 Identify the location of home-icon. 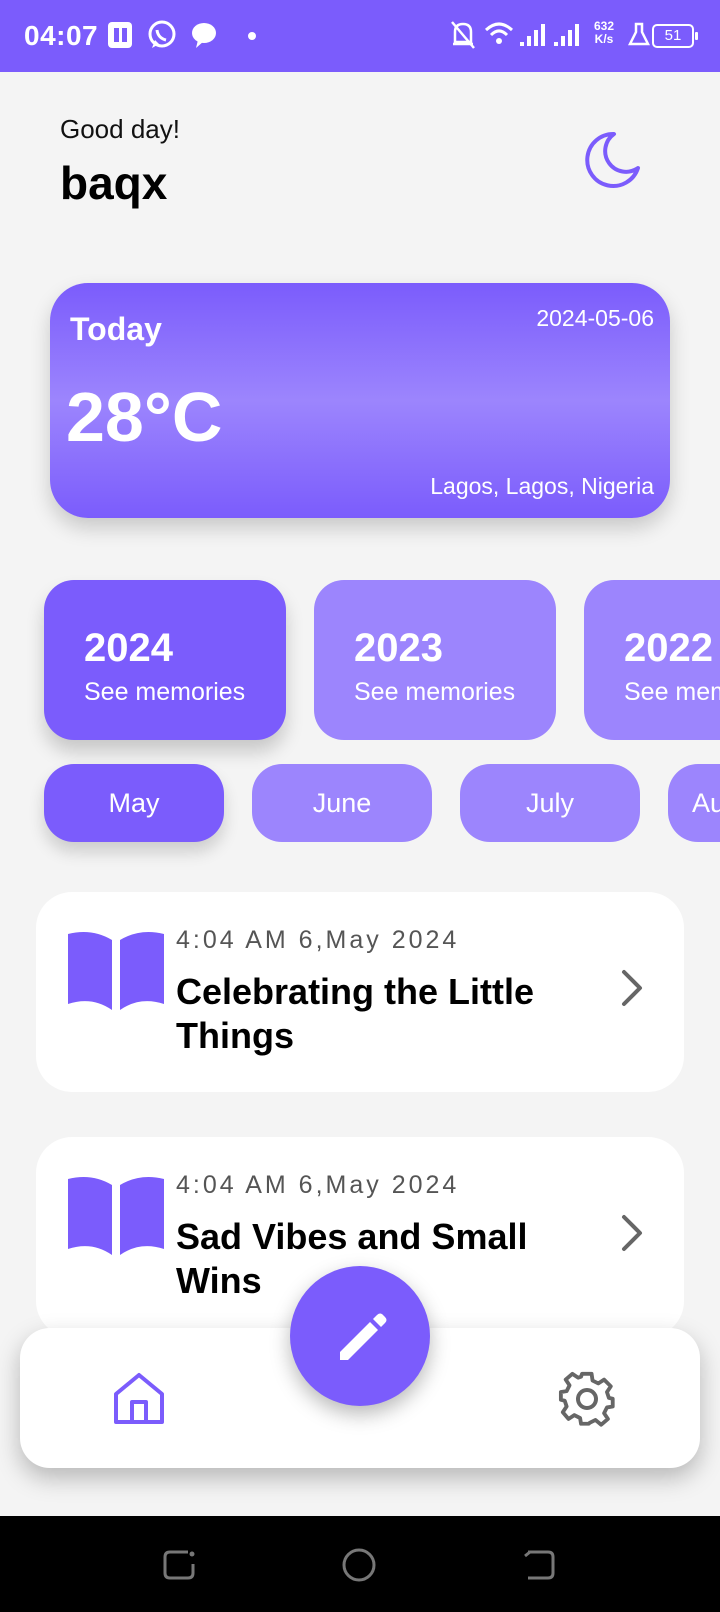
(139, 1399).